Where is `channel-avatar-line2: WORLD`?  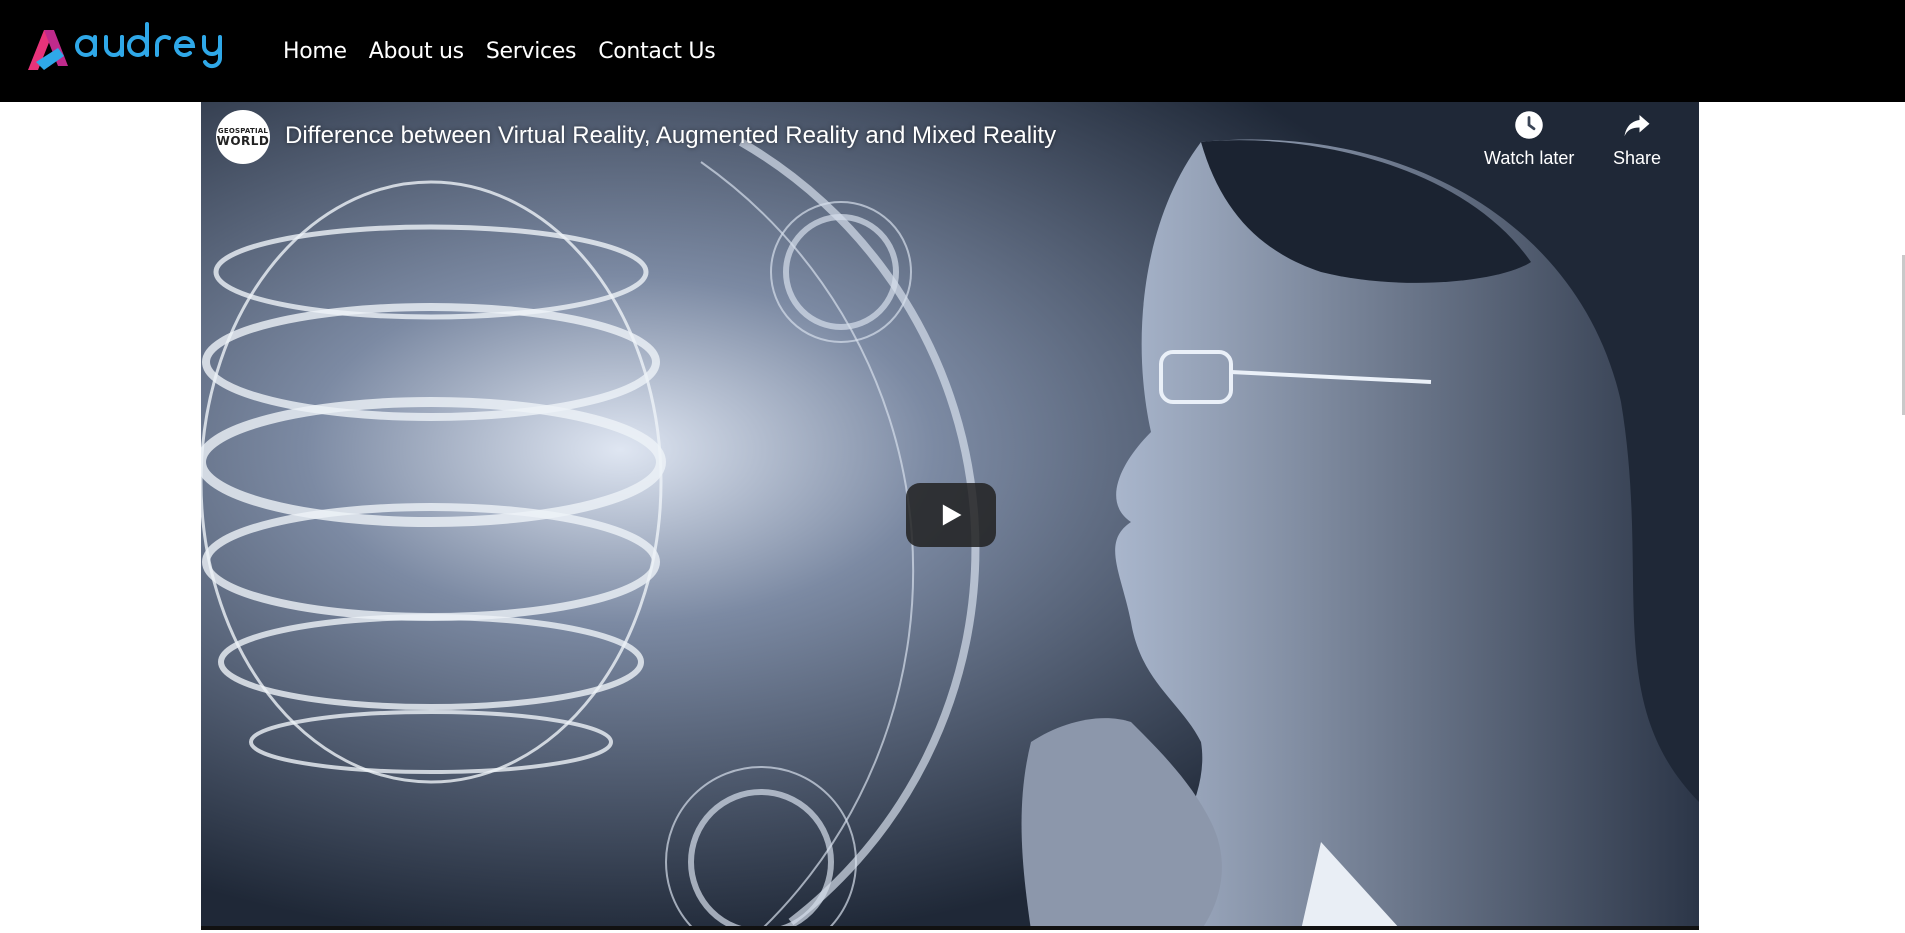
channel-avatar-line2: WORLD is located at coordinates (243, 140).